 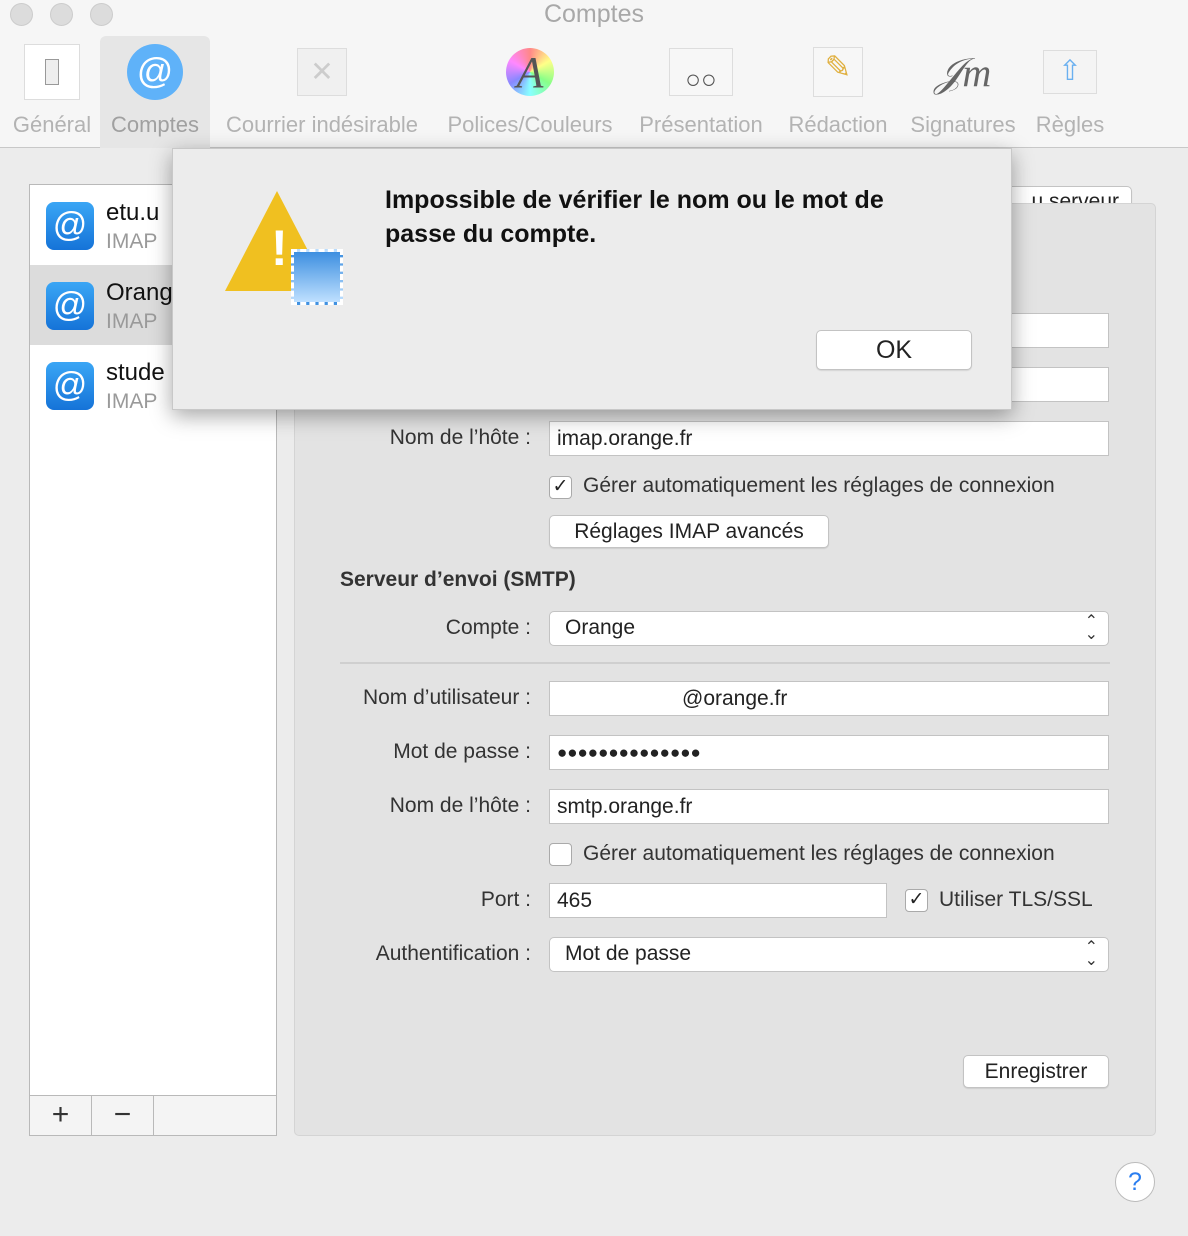 What do you see at coordinates (61, 1116) in the screenshot?
I see `add-account-button: +` at bounding box center [61, 1116].